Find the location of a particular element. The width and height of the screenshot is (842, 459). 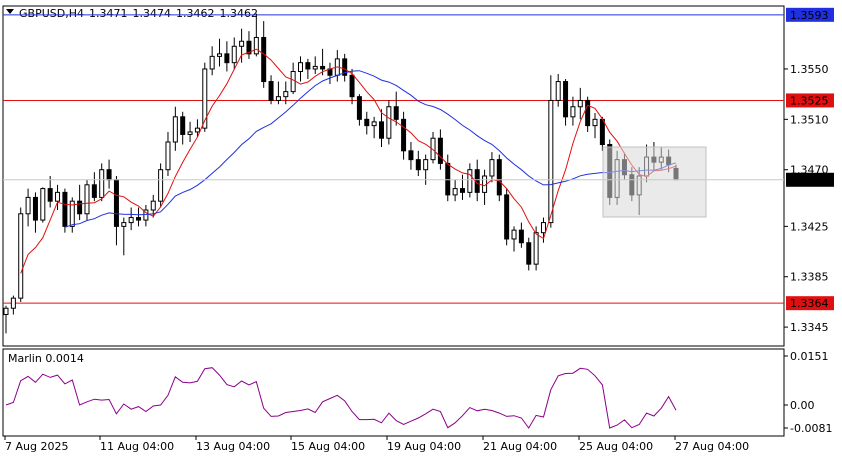

time-tick-label: 25 Aug 04:00 is located at coordinates (616, 446).